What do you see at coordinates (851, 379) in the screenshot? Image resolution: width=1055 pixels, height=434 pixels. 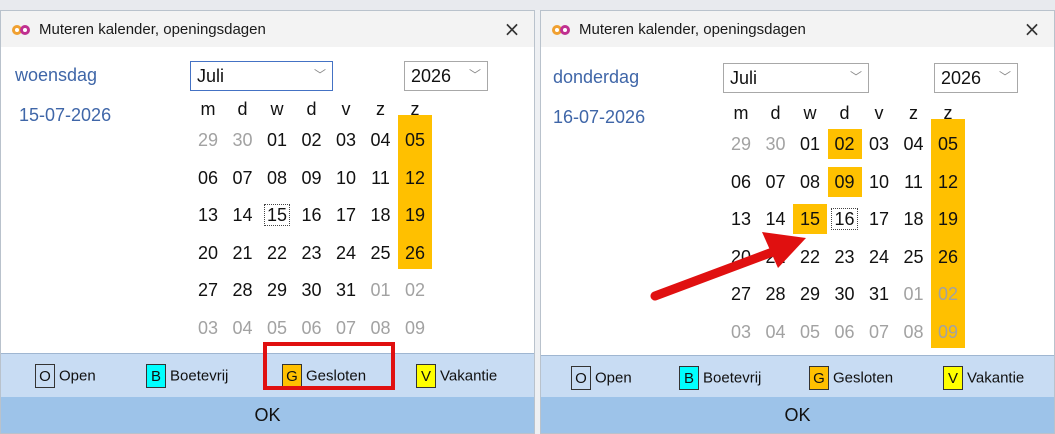 I see `legend-gesloten: G Gesloten` at bounding box center [851, 379].